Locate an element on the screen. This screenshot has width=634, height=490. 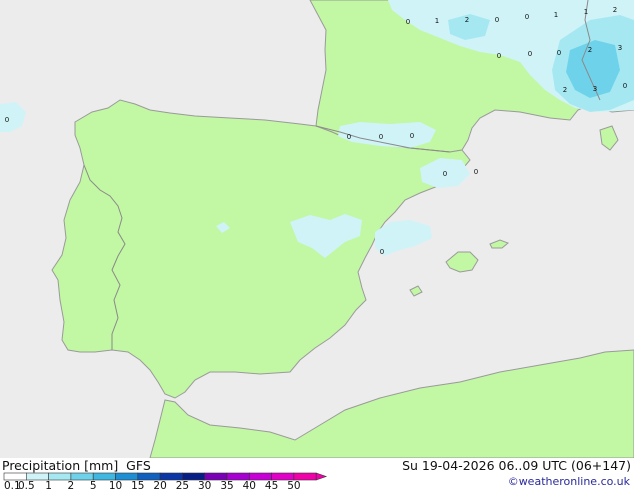
legend-tick-label: 25 is located at coordinates (182, 485).